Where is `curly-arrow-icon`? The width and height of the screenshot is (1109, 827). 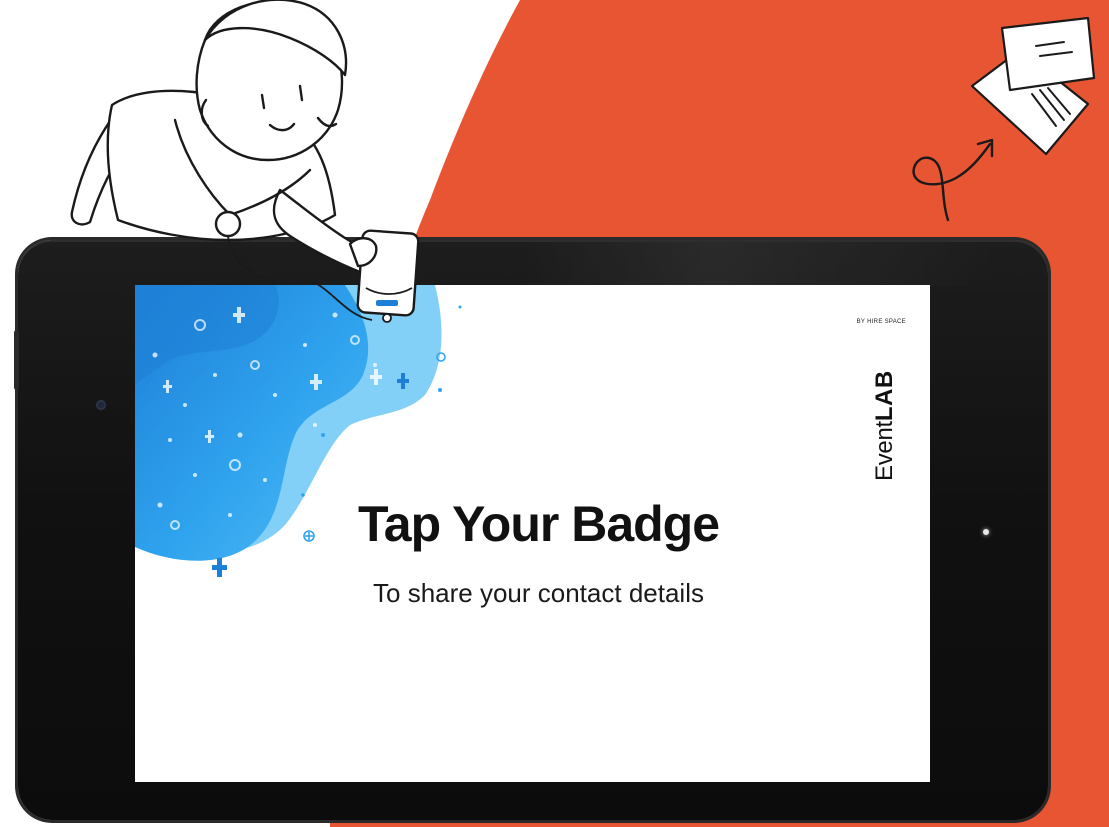 curly-arrow-icon is located at coordinates (953, 180).